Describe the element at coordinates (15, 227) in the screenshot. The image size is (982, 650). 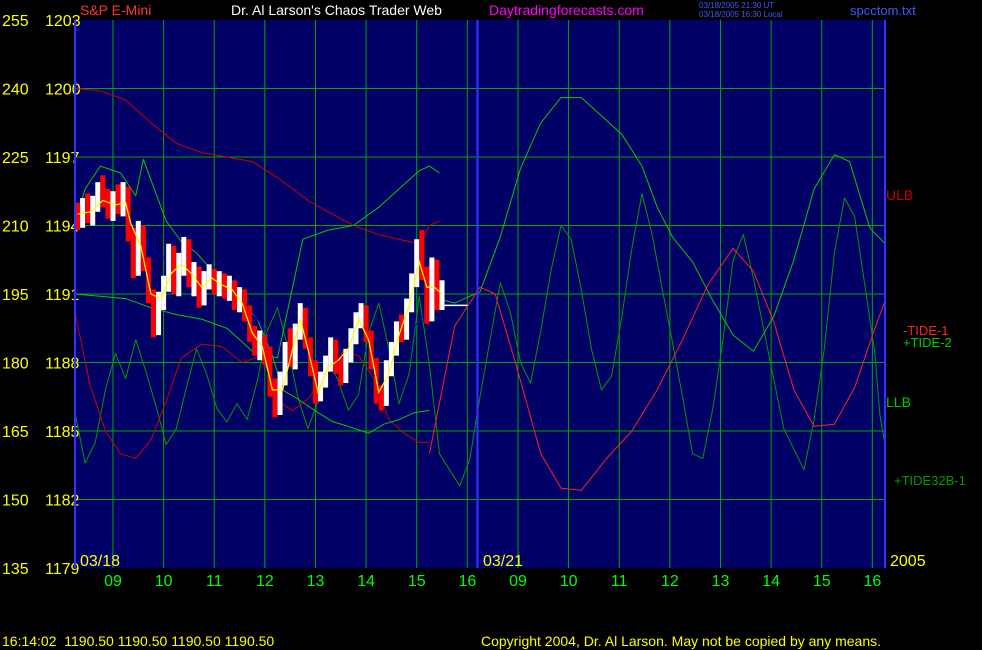
I see `y-tick-label: 210` at that location.